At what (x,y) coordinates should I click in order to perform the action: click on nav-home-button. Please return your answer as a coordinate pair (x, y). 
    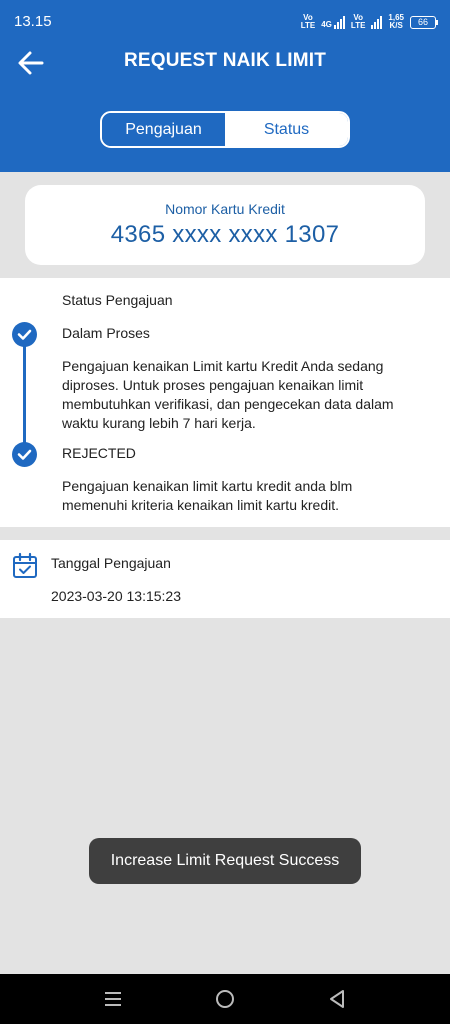
    Looking at the image, I should click on (225, 999).